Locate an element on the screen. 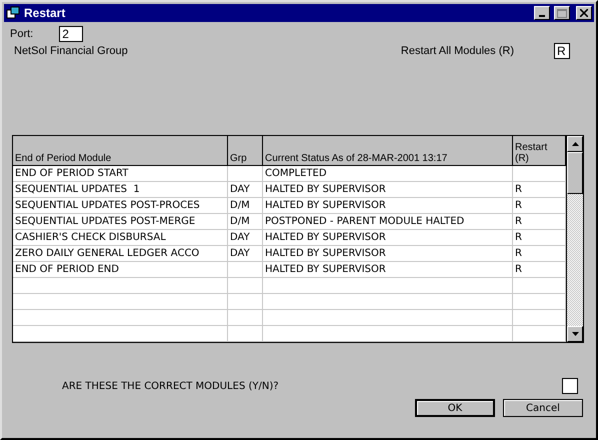 The image size is (598, 440). scroll-thumb is located at coordinates (575, 173).